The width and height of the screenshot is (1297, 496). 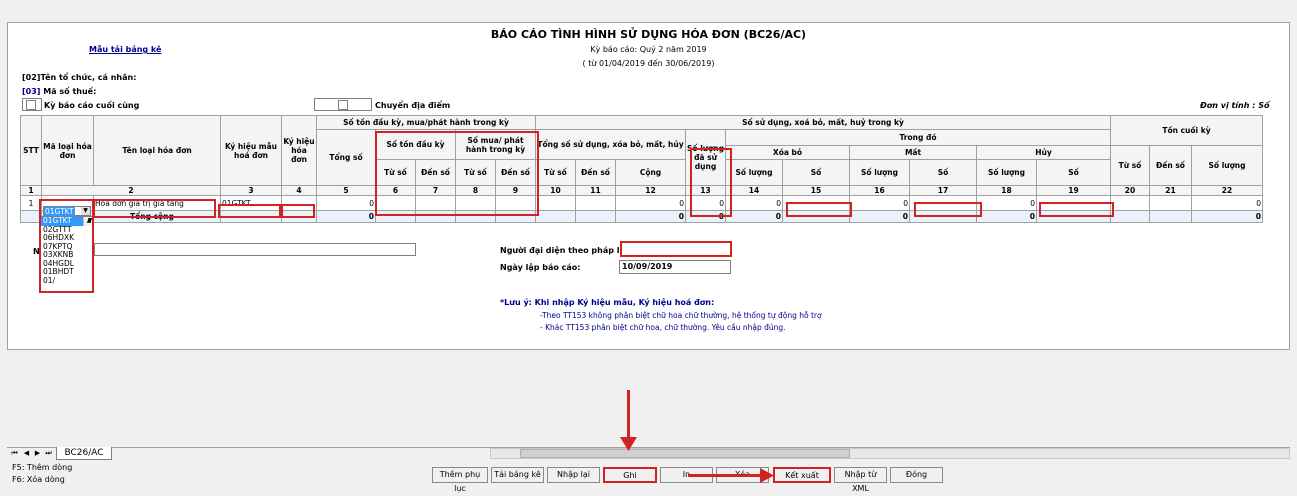 What do you see at coordinates (1227, 165) in the screenshot?
I see `col-ton-cuoi-so-luong-header: Số lượng` at bounding box center [1227, 165].